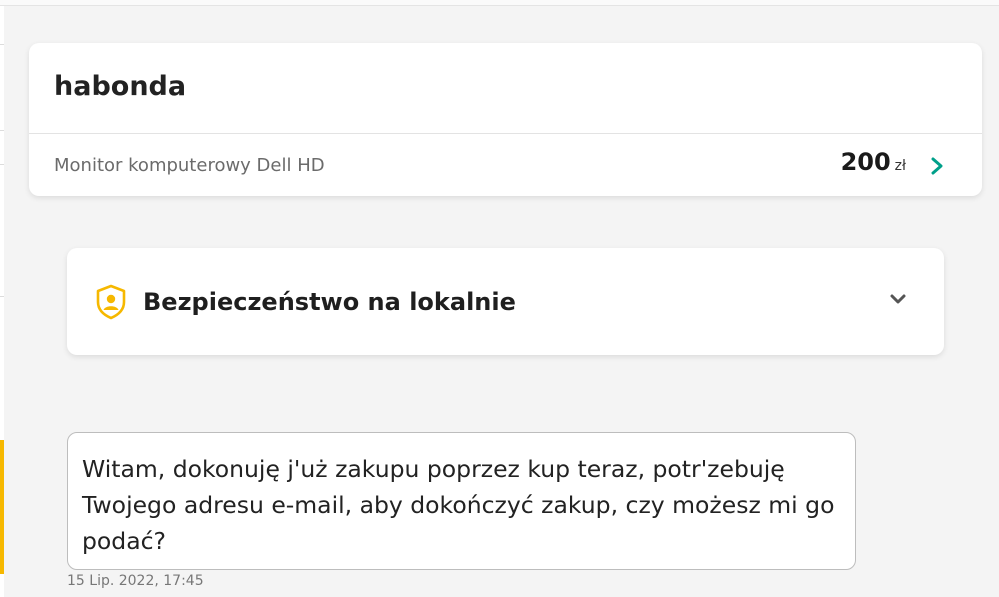  I want to click on offer-link-row: Monitor komputerowy Dell HD 200 zł, so click(505, 165).